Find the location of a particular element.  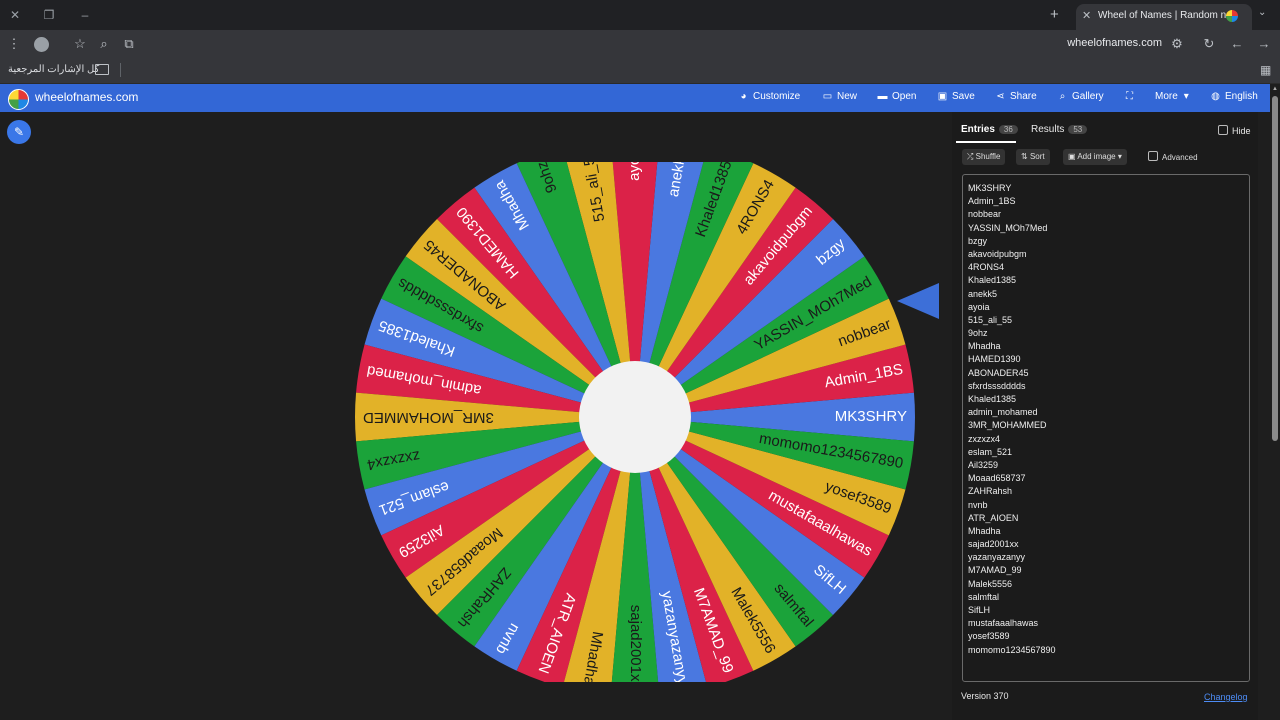

nav-label: Gallery is located at coordinates (1088, 96).